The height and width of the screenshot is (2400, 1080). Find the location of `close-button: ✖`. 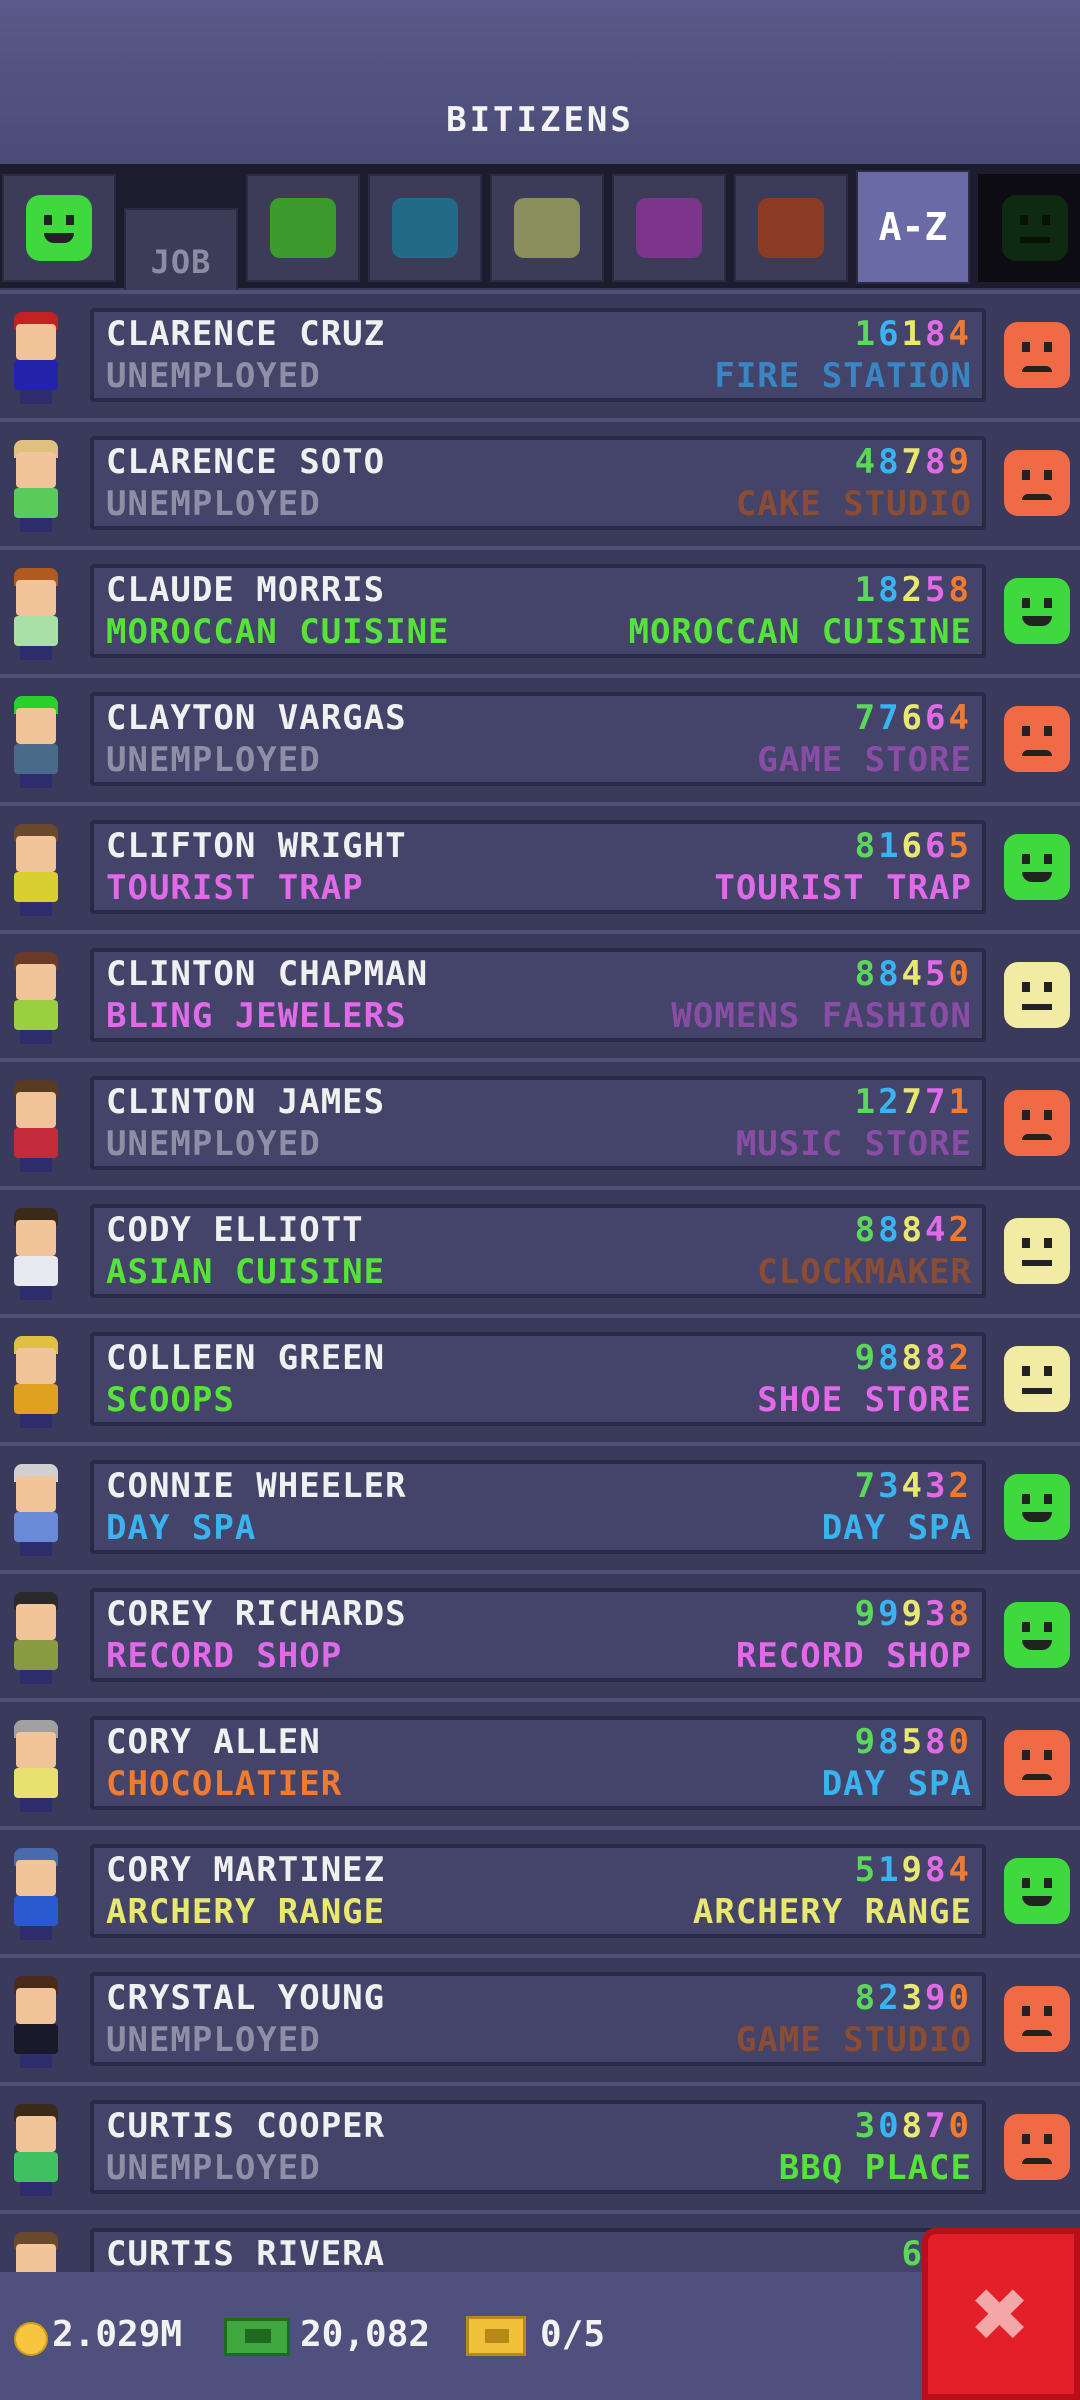

close-button: ✖ is located at coordinates (1001, 2314).